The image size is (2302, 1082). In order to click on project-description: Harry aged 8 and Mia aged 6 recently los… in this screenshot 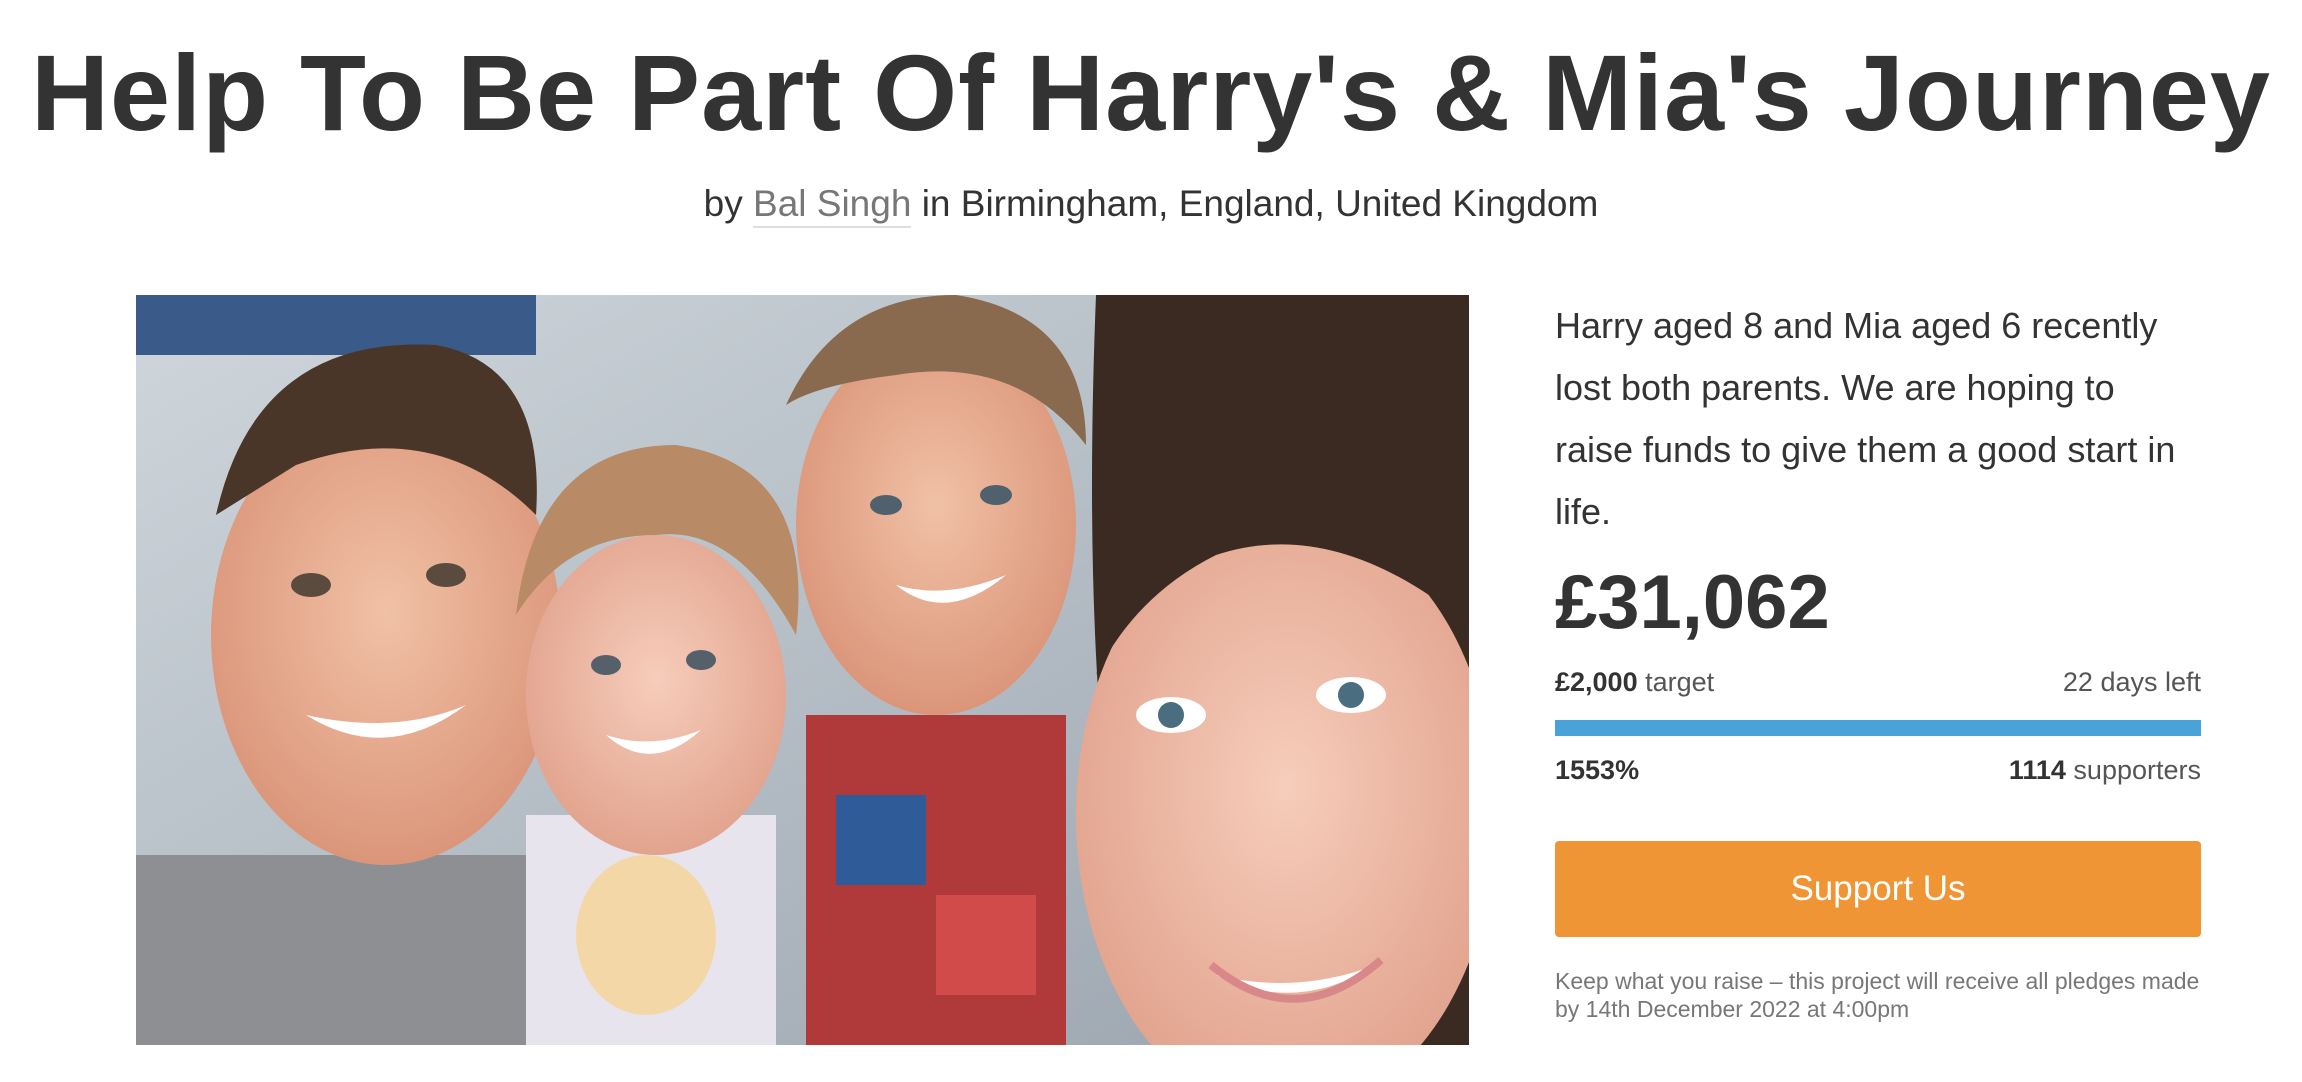, I will do `click(1865, 418)`.